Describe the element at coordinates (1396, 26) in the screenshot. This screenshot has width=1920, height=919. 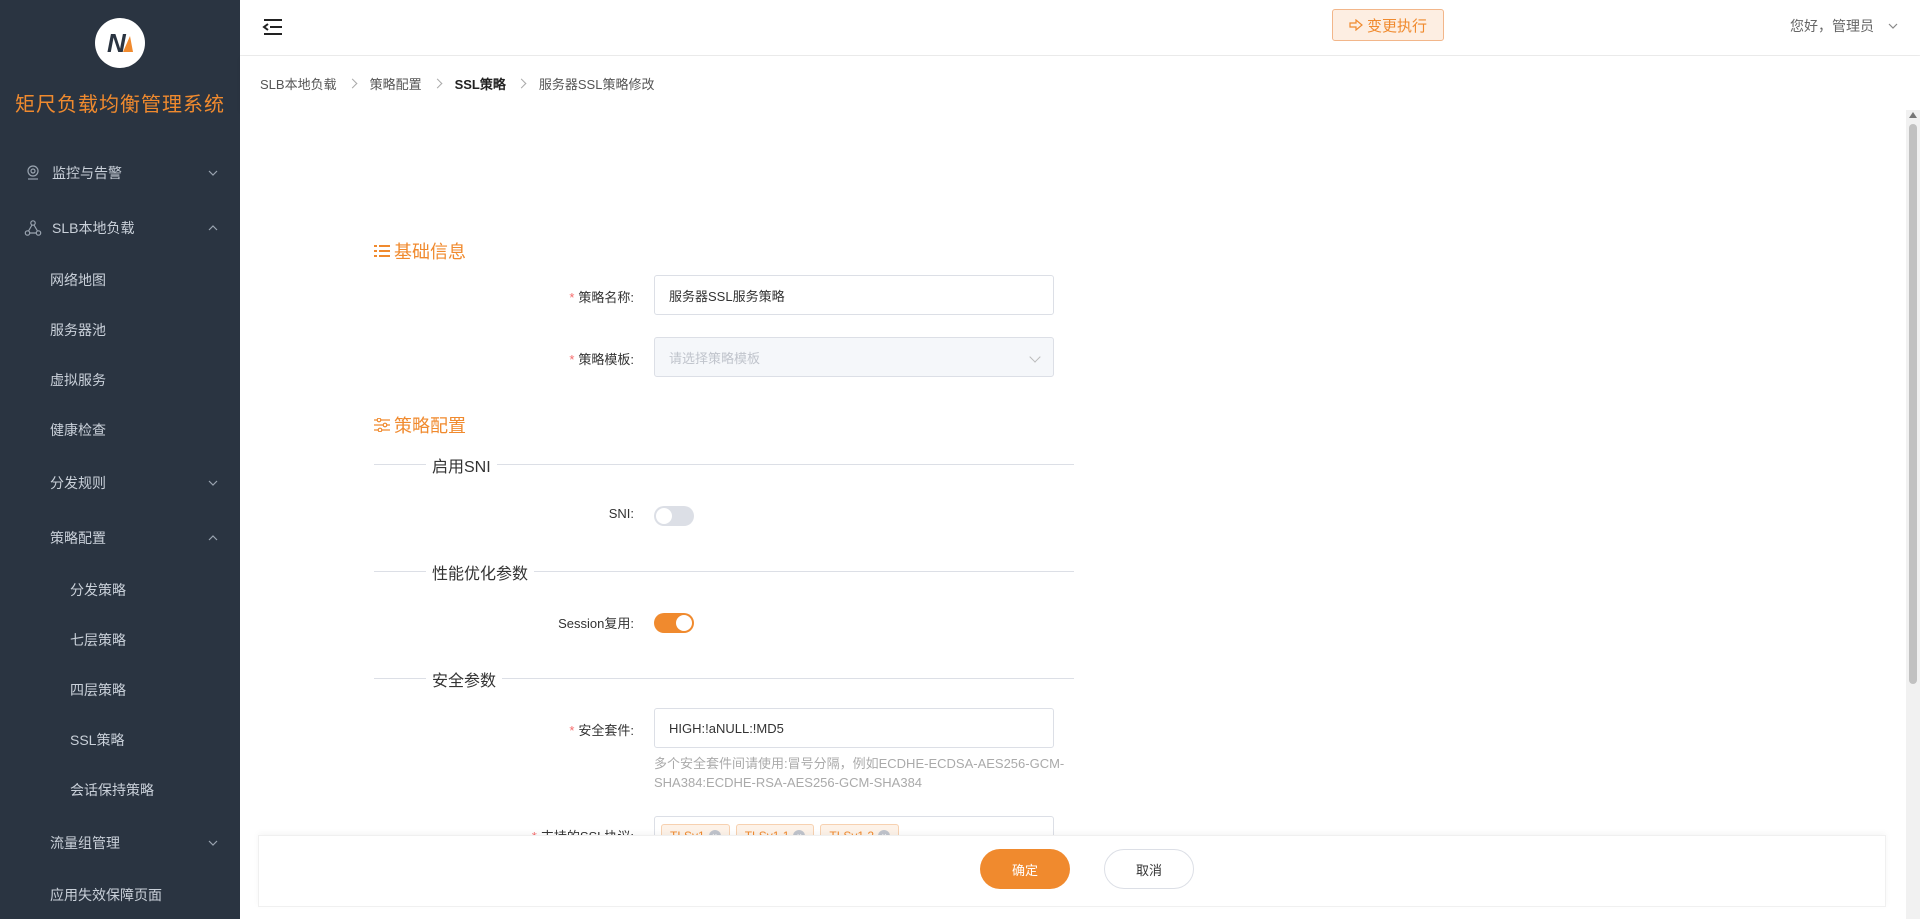
I see `change-execute-label: 变更执行` at that location.